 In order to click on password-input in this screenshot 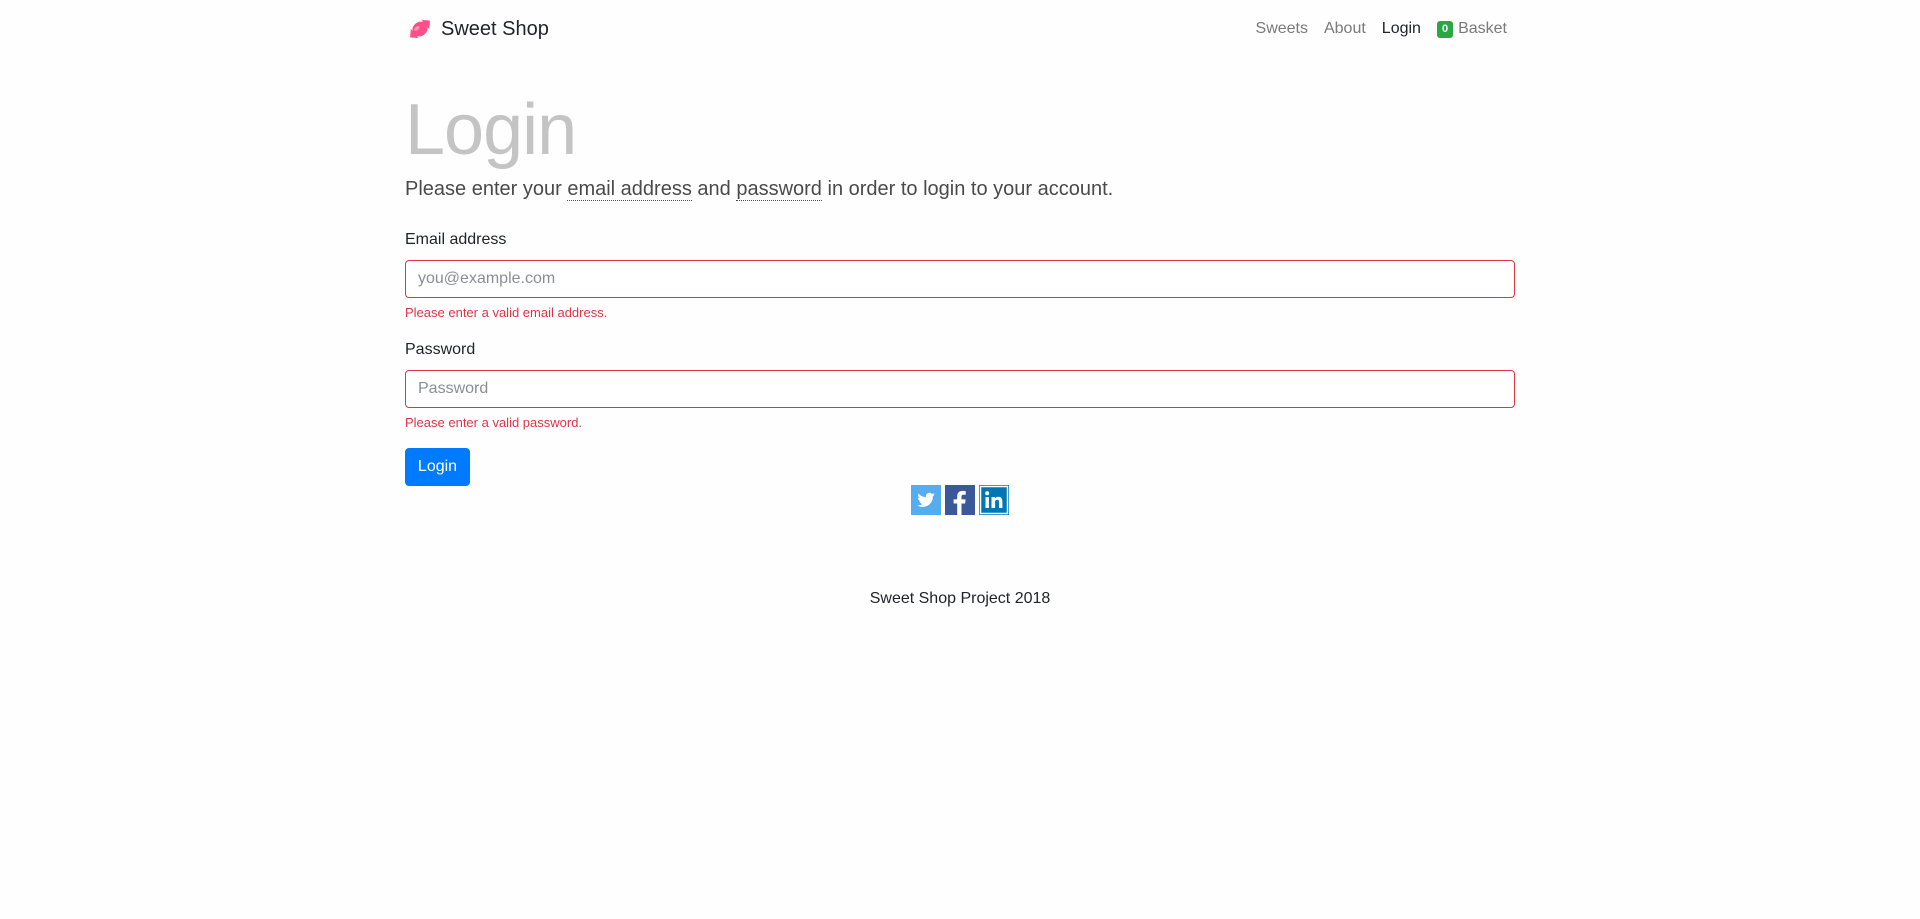, I will do `click(960, 389)`.